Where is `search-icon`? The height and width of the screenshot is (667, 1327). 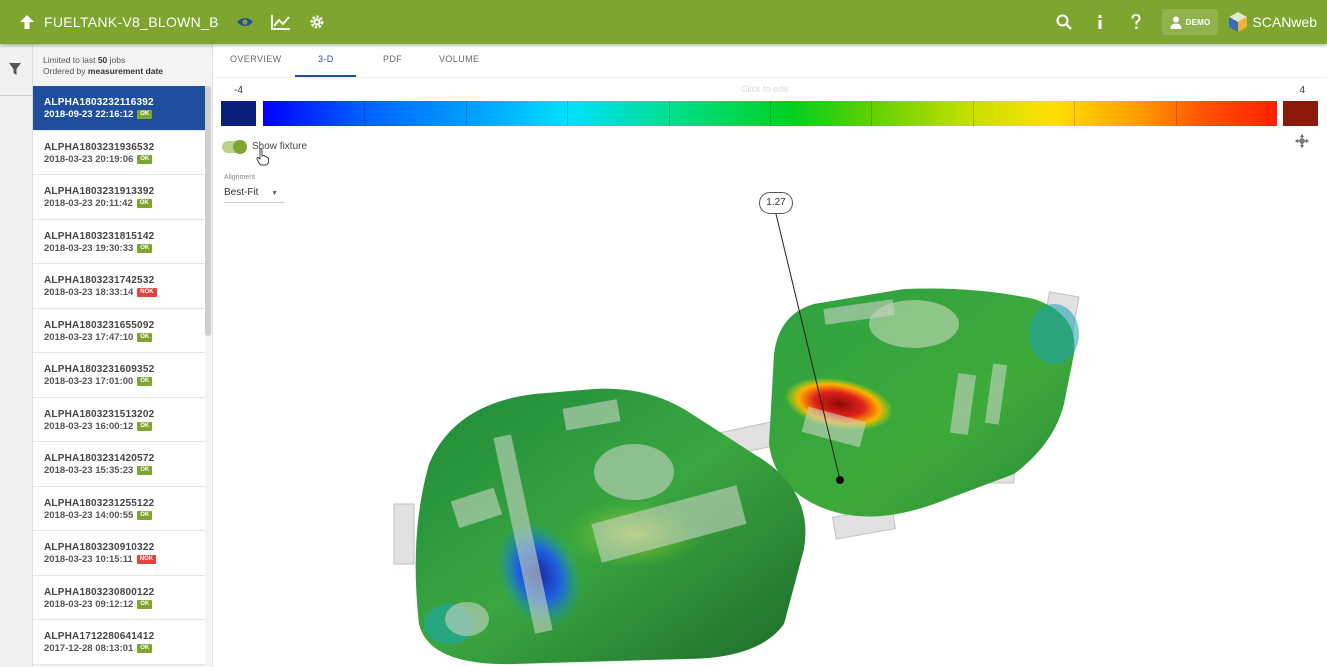 search-icon is located at coordinates (1064, 22).